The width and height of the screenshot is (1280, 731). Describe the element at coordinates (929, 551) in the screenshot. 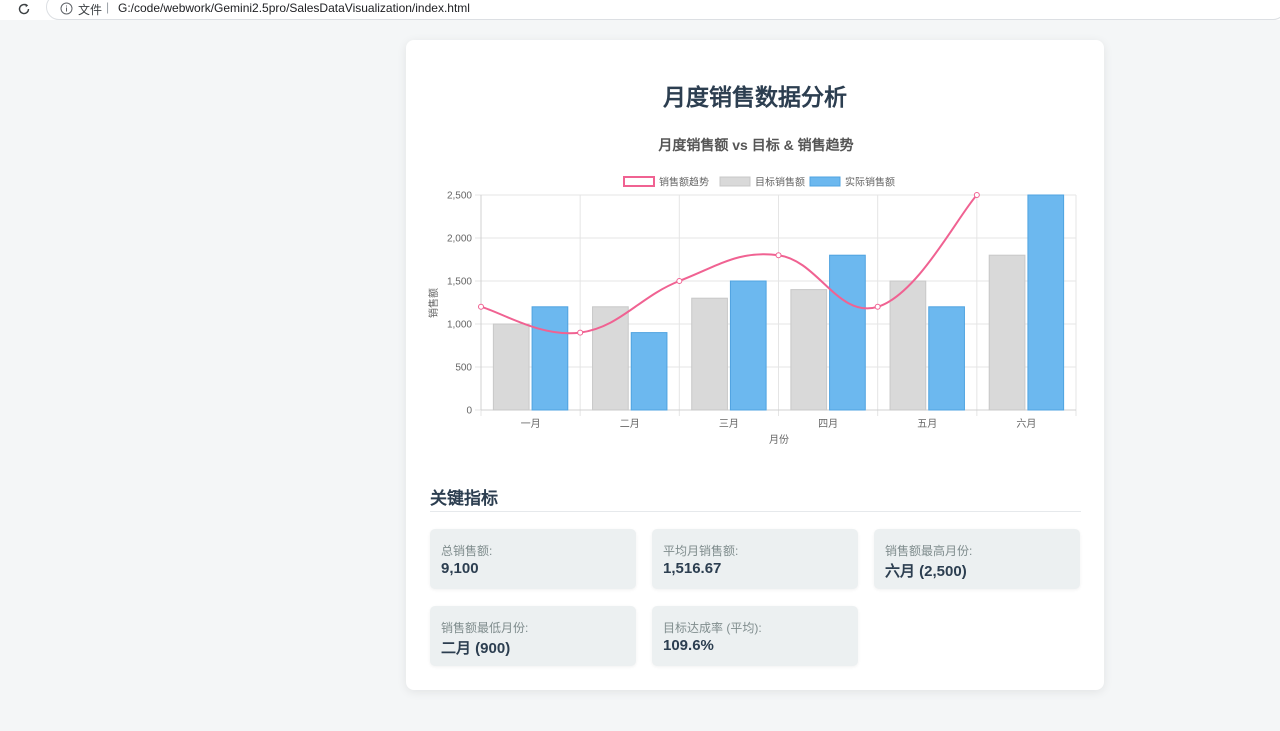

I see `metric-label: 销售额最高月份:` at that location.